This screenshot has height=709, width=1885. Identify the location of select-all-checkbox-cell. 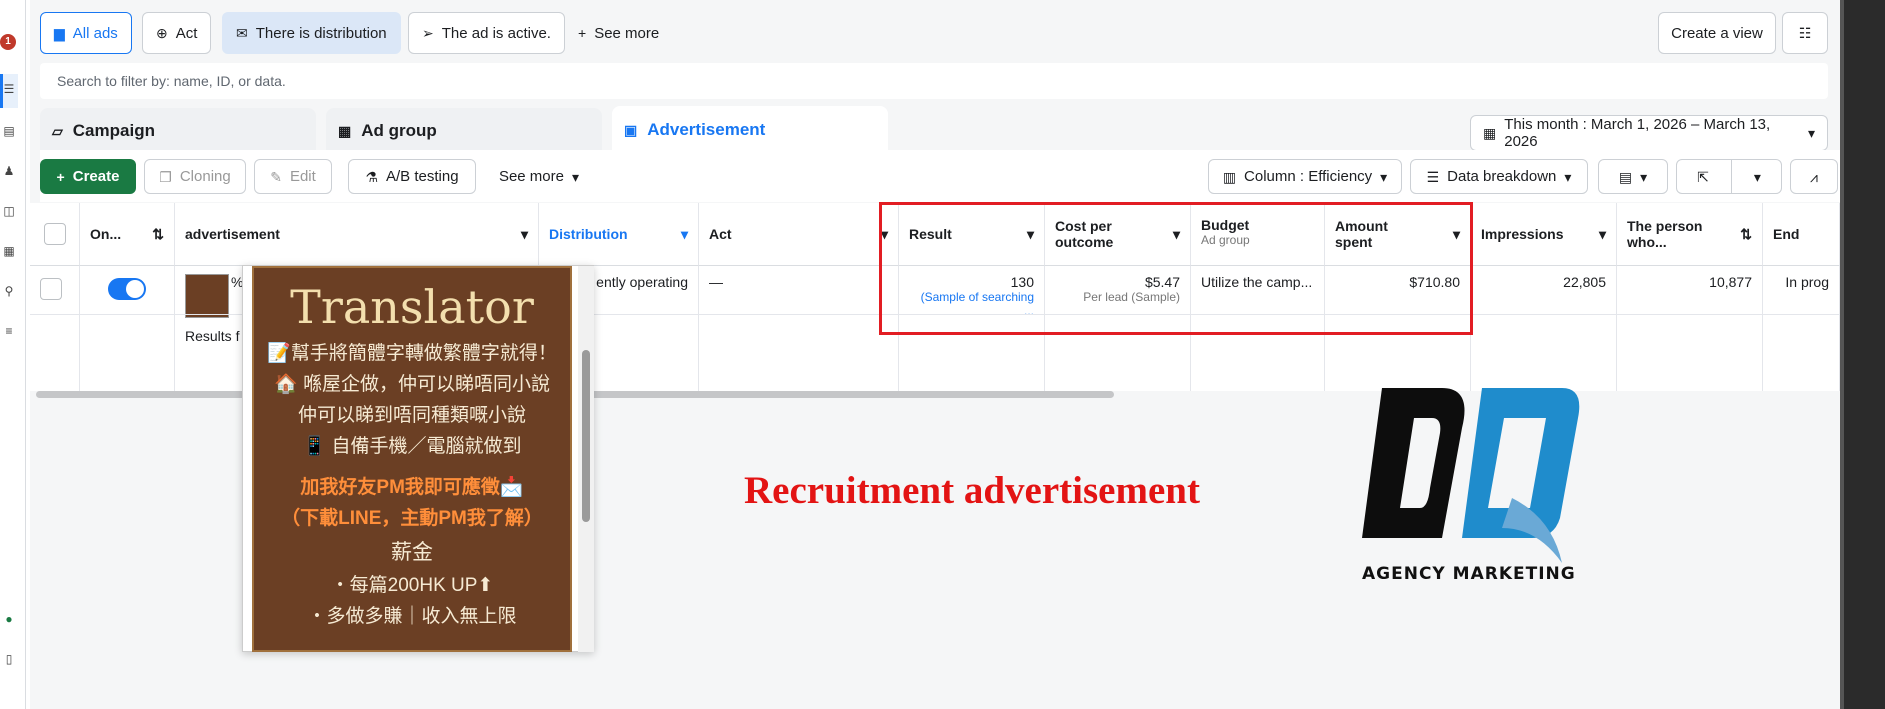
(55, 234).